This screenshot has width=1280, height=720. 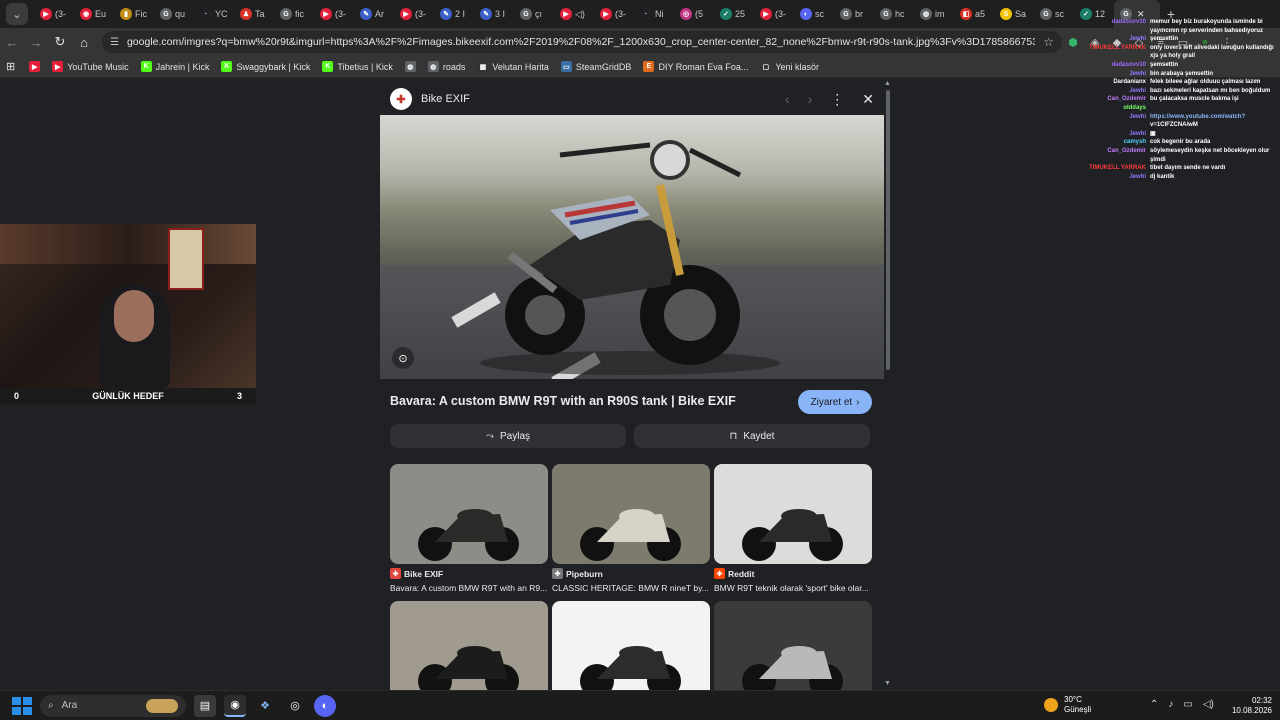 I want to click on browser-tab: Ghc, so click(x=894, y=14).